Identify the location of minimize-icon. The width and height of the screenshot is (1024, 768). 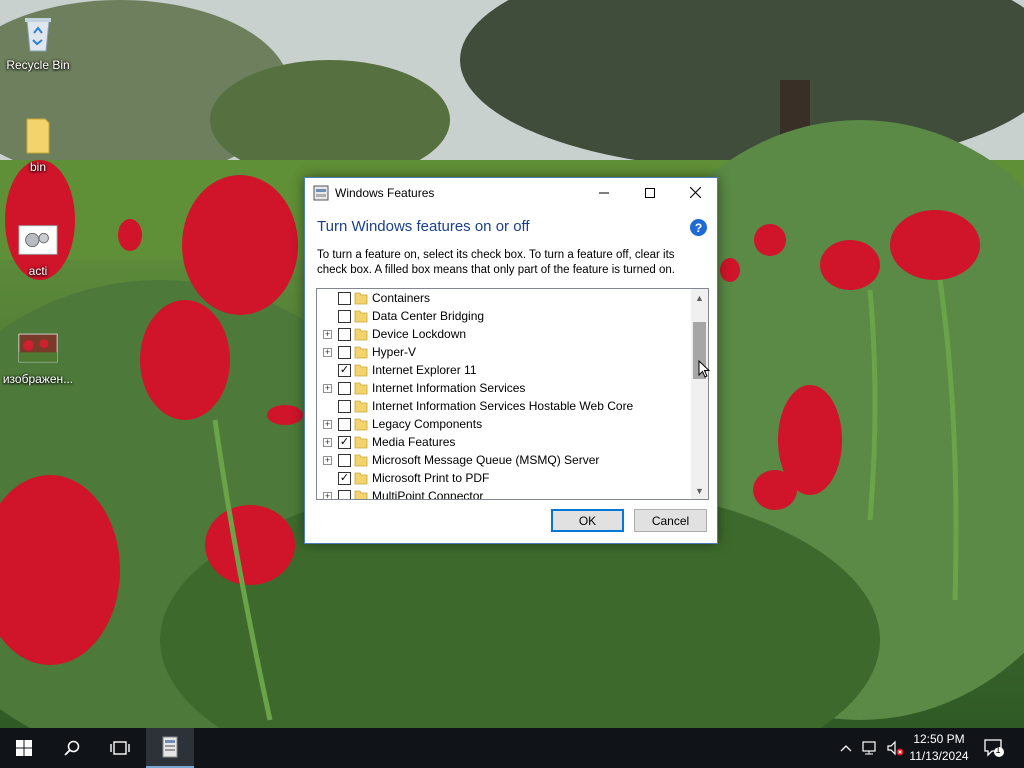
(604, 192).